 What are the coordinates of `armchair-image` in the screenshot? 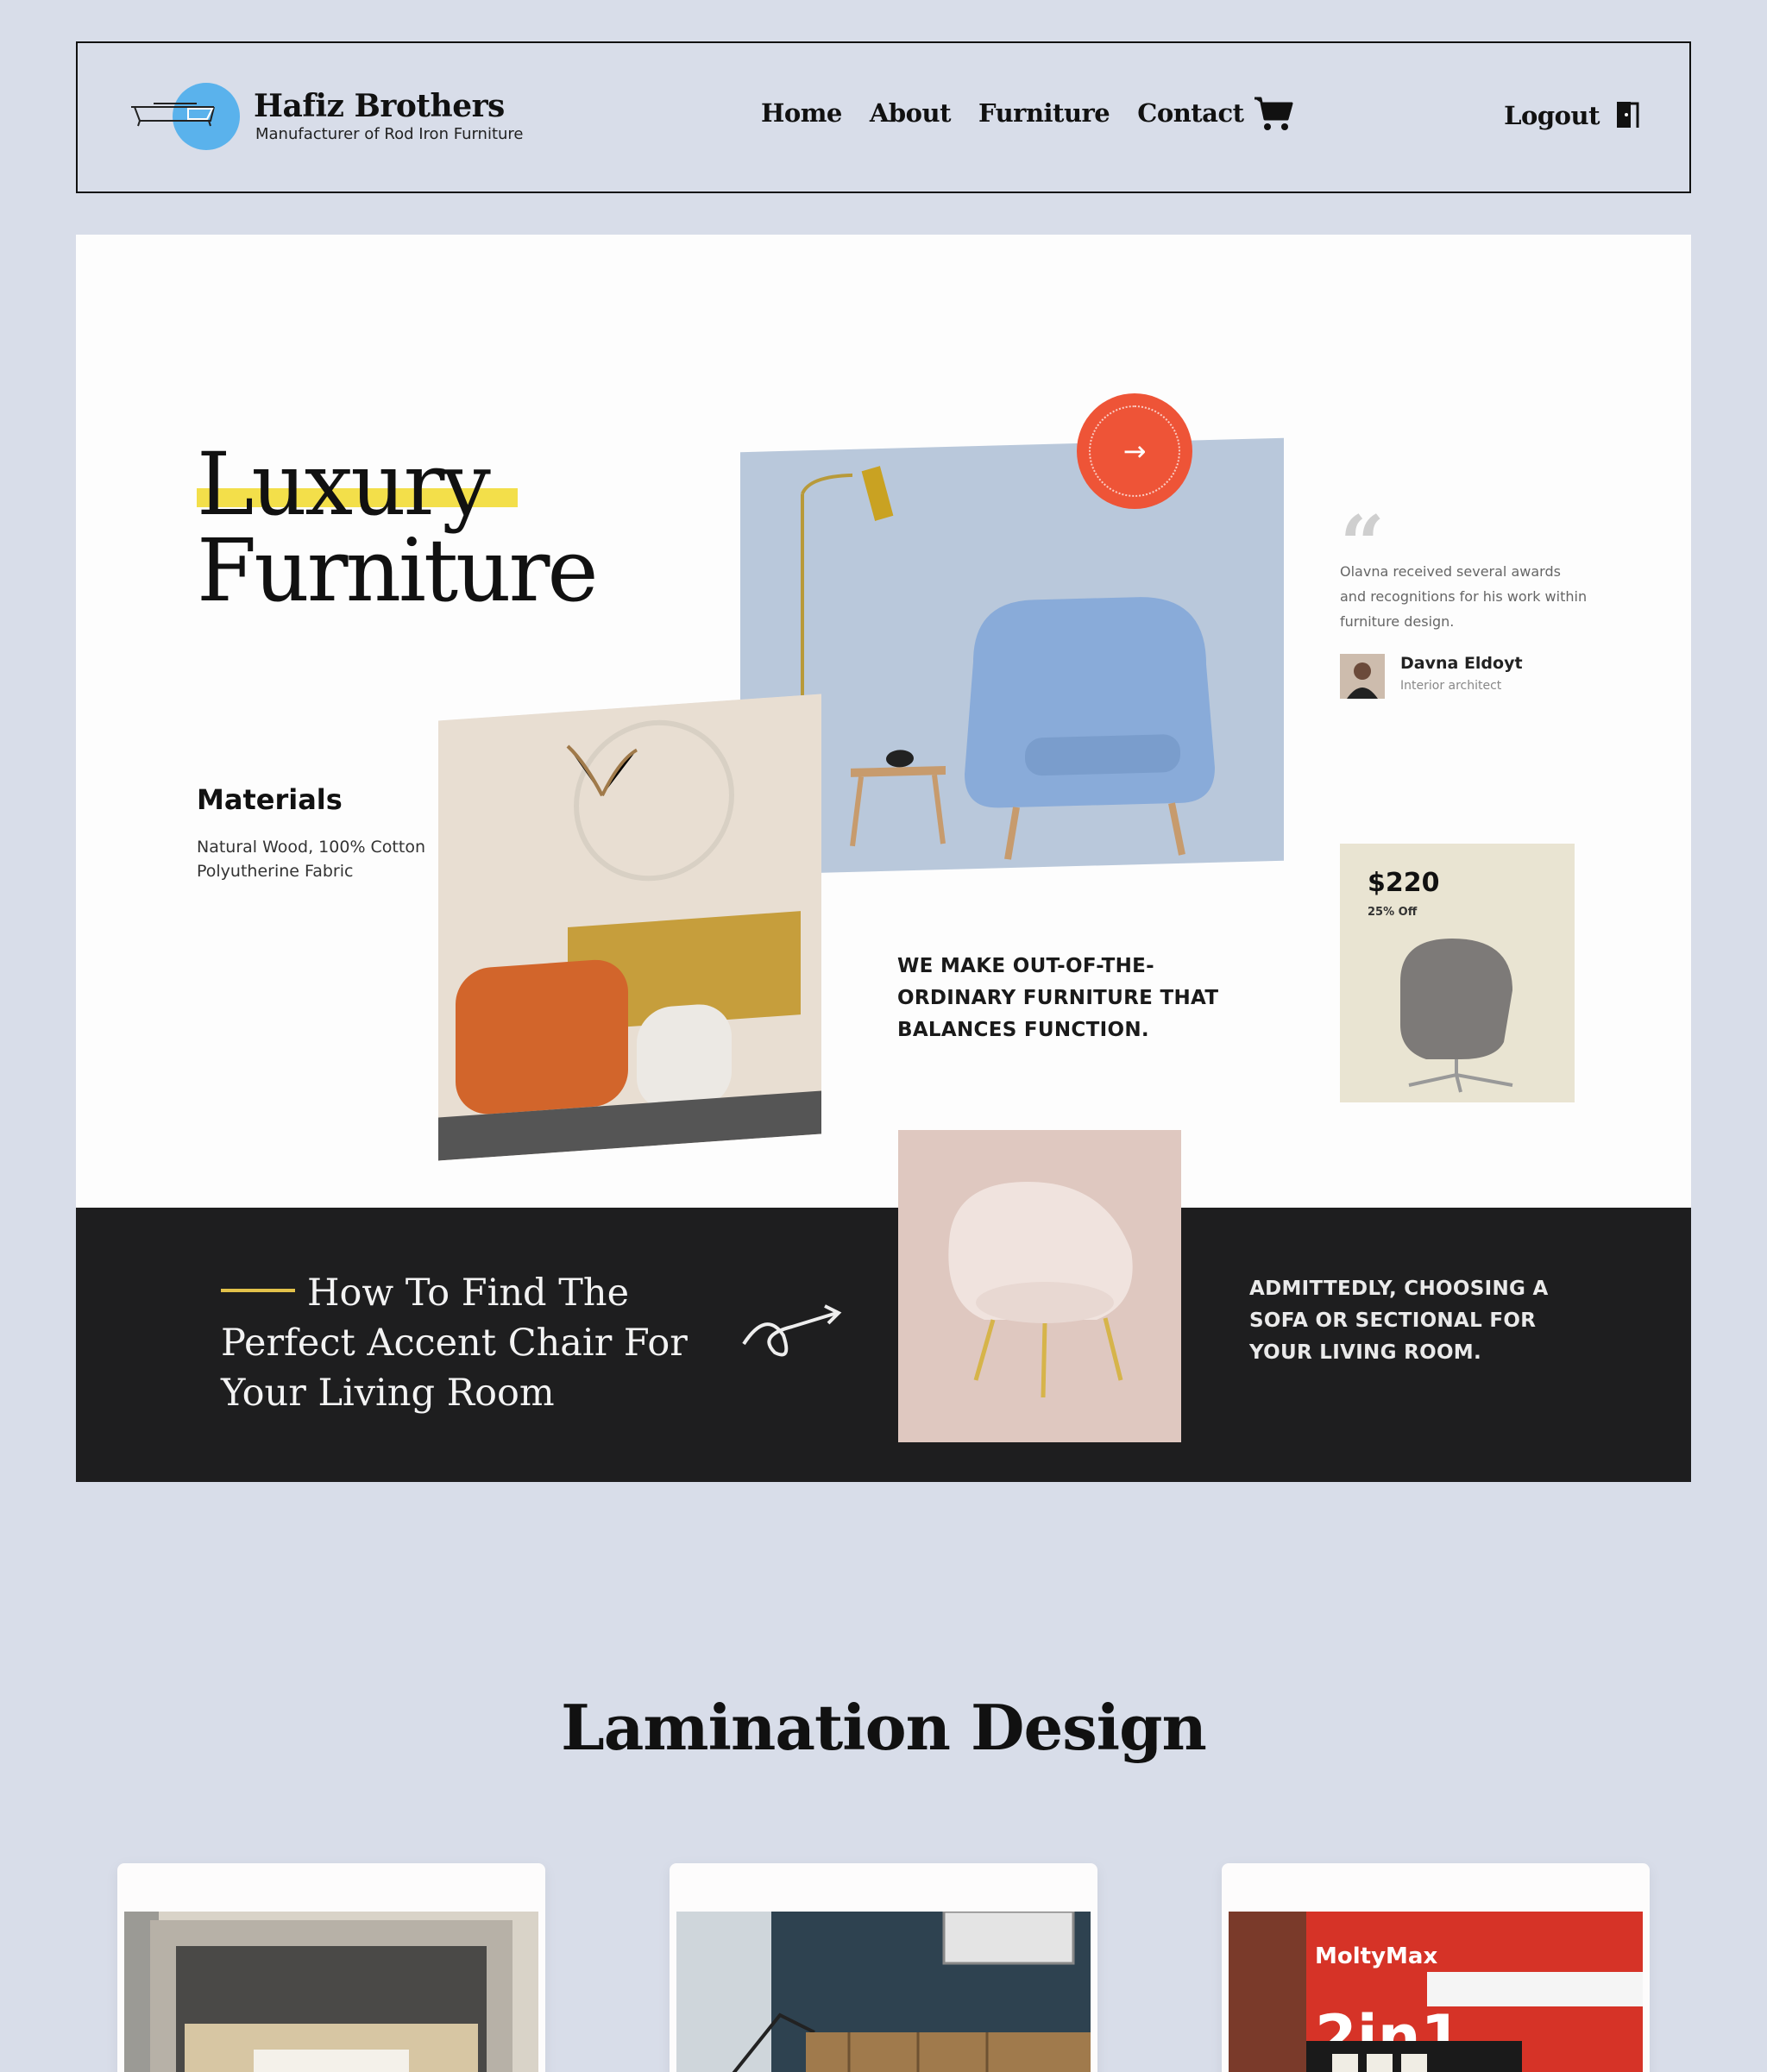 It's located at (1012, 656).